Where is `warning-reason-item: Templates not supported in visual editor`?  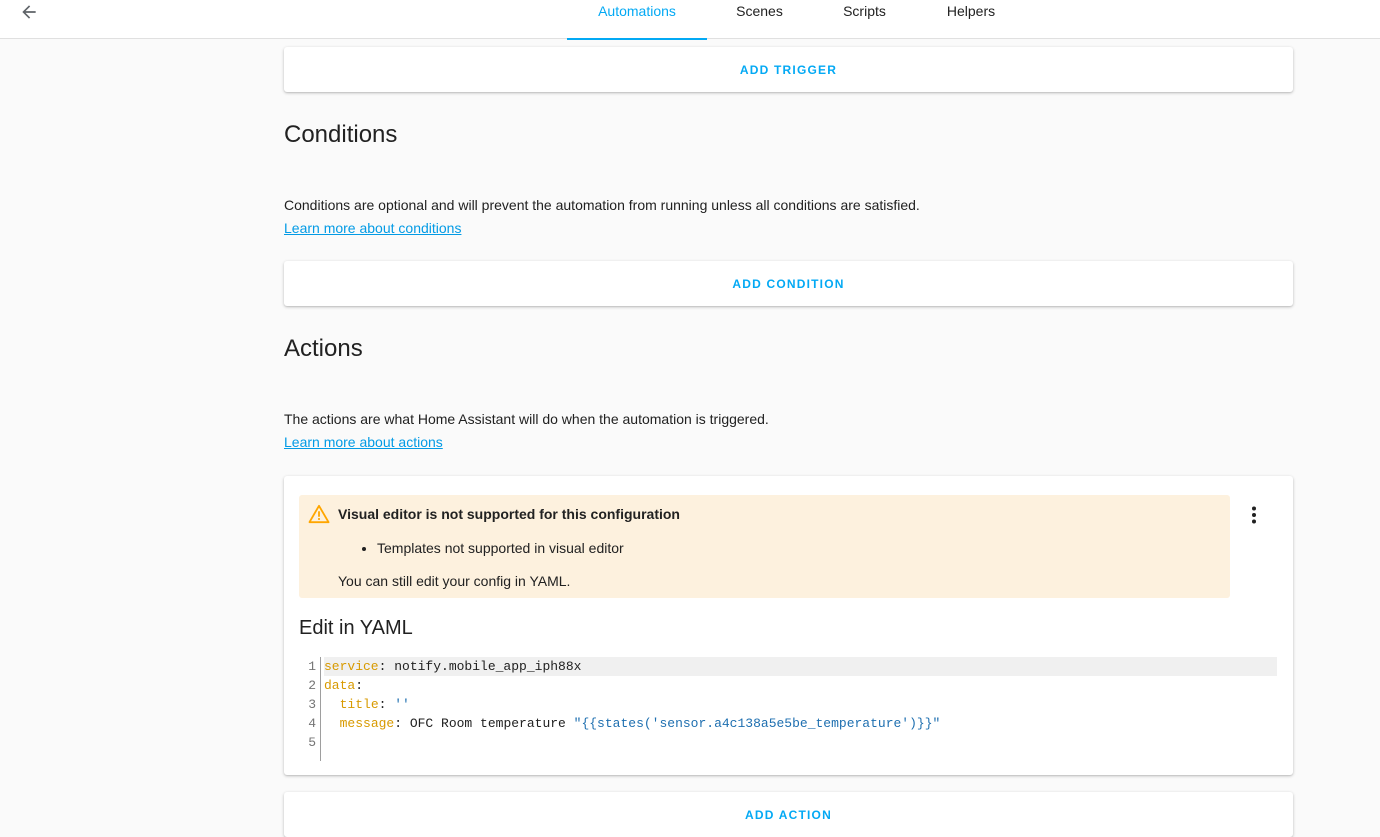 warning-reason-item: Templates not supported in visual editor is located at coordinates (500, 548).